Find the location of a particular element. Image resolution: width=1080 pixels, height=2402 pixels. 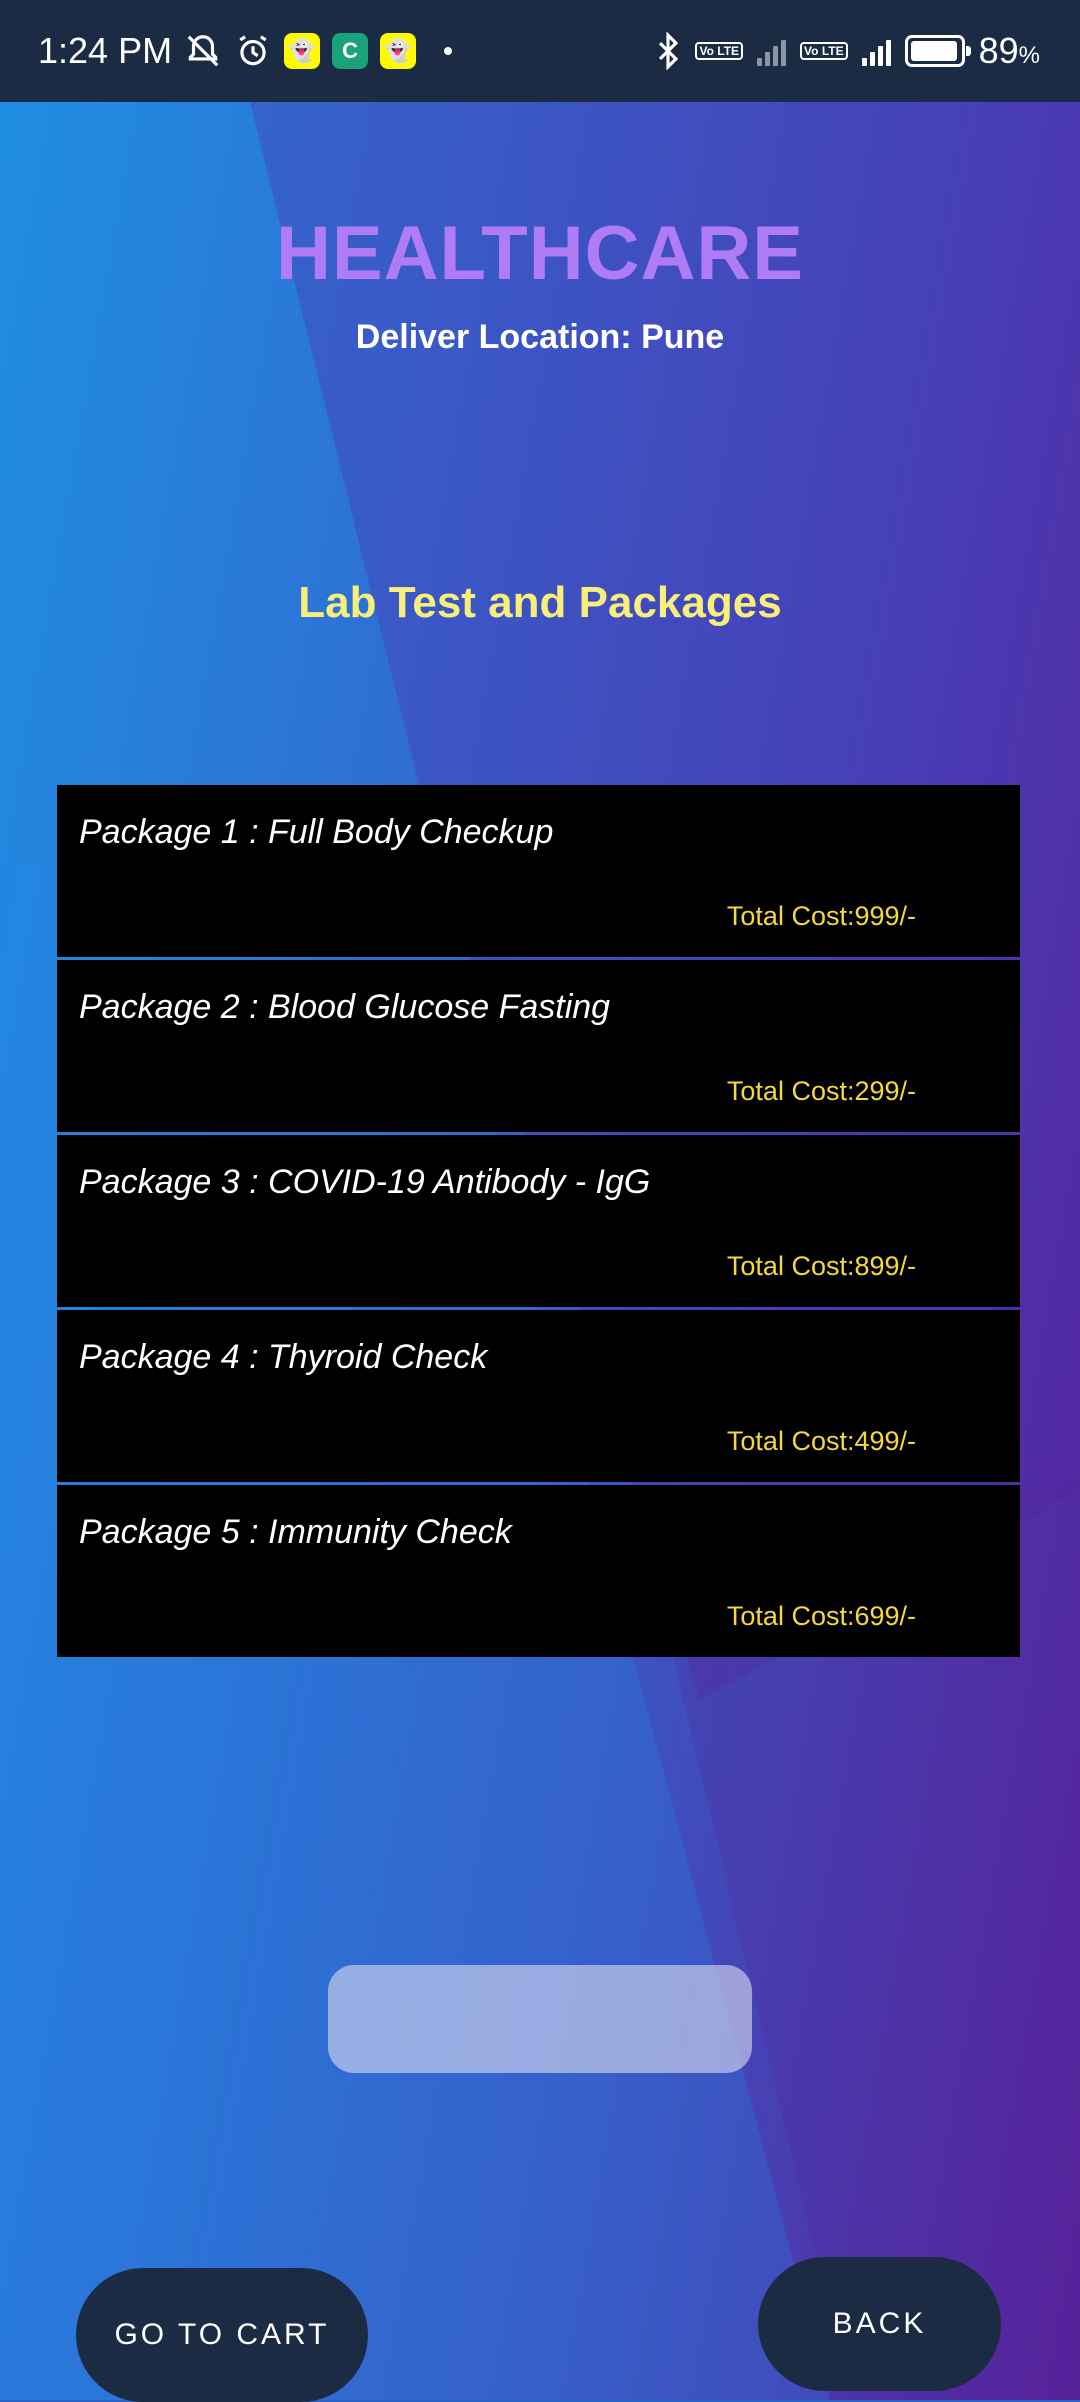

section-title: Lab Test and Packages is located at coordinates (540, 602).